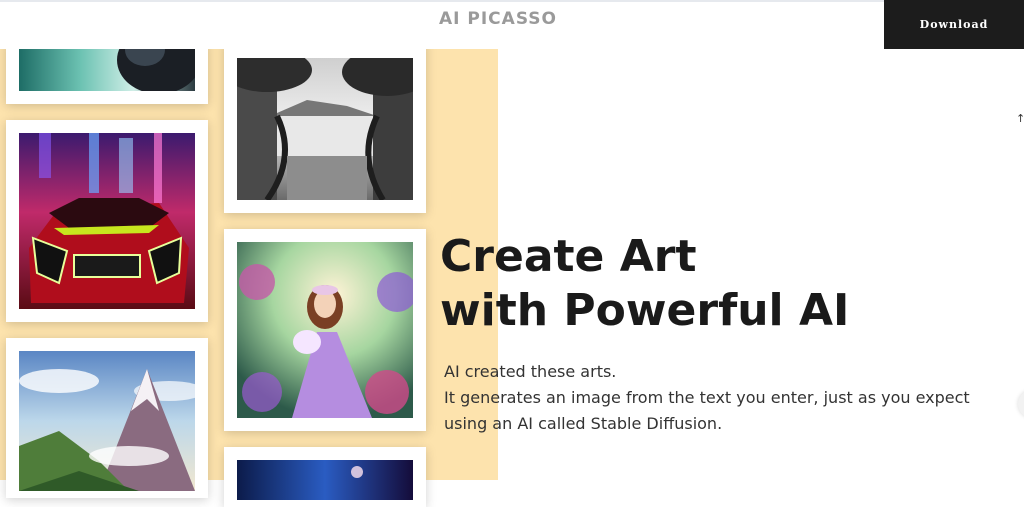 The width and height of the screenshot is (1024, 507). What do you see at coordinates (325, 129) in the screenshot?
I see `gallery-image-sketch` at bounding box center [325, 129].